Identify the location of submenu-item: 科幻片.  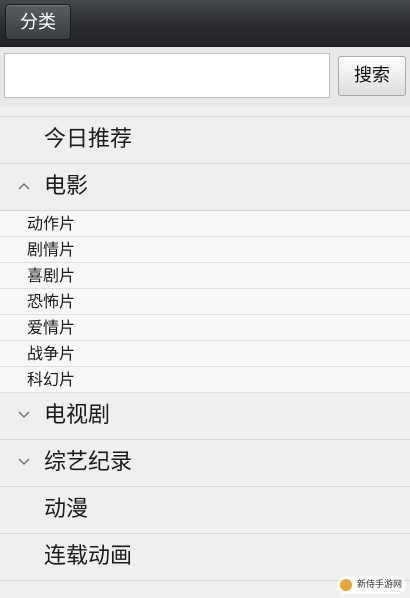
(205, 380).